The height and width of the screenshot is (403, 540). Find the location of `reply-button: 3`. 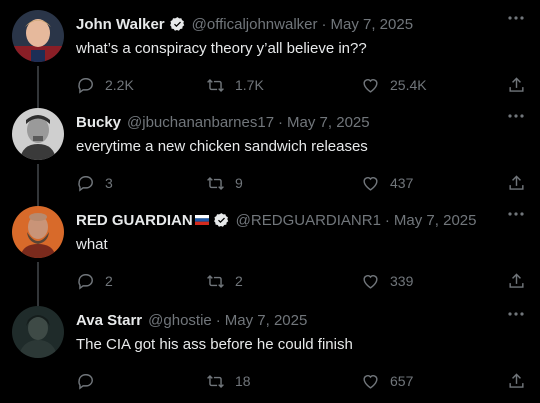

reply-button: 3 is located at coordinates (94, 183).